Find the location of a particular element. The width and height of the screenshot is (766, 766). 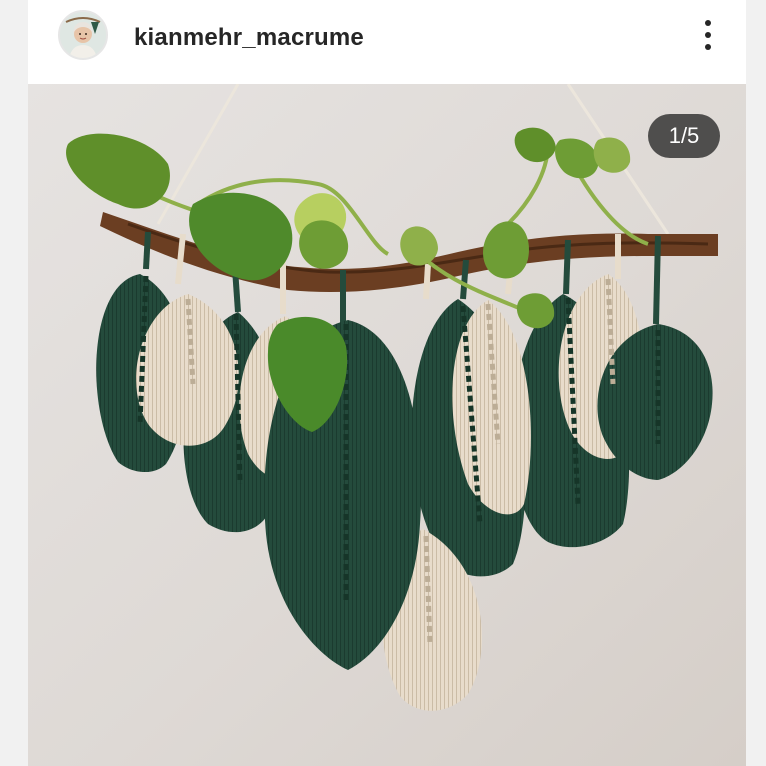

profile-avatar is located at coordinates (83, 35).